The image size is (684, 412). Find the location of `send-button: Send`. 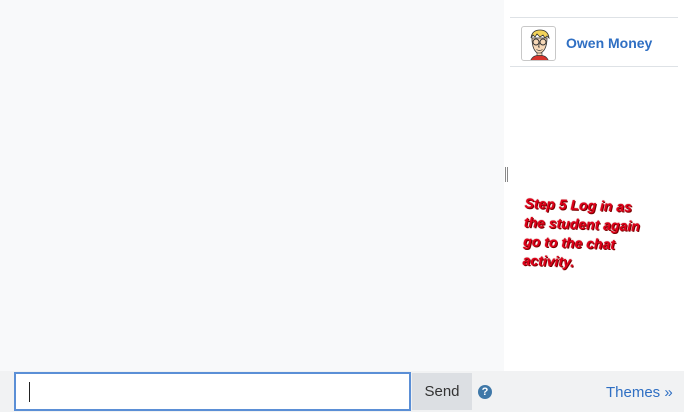

send-button: Send is located at coordinates (442, 391).